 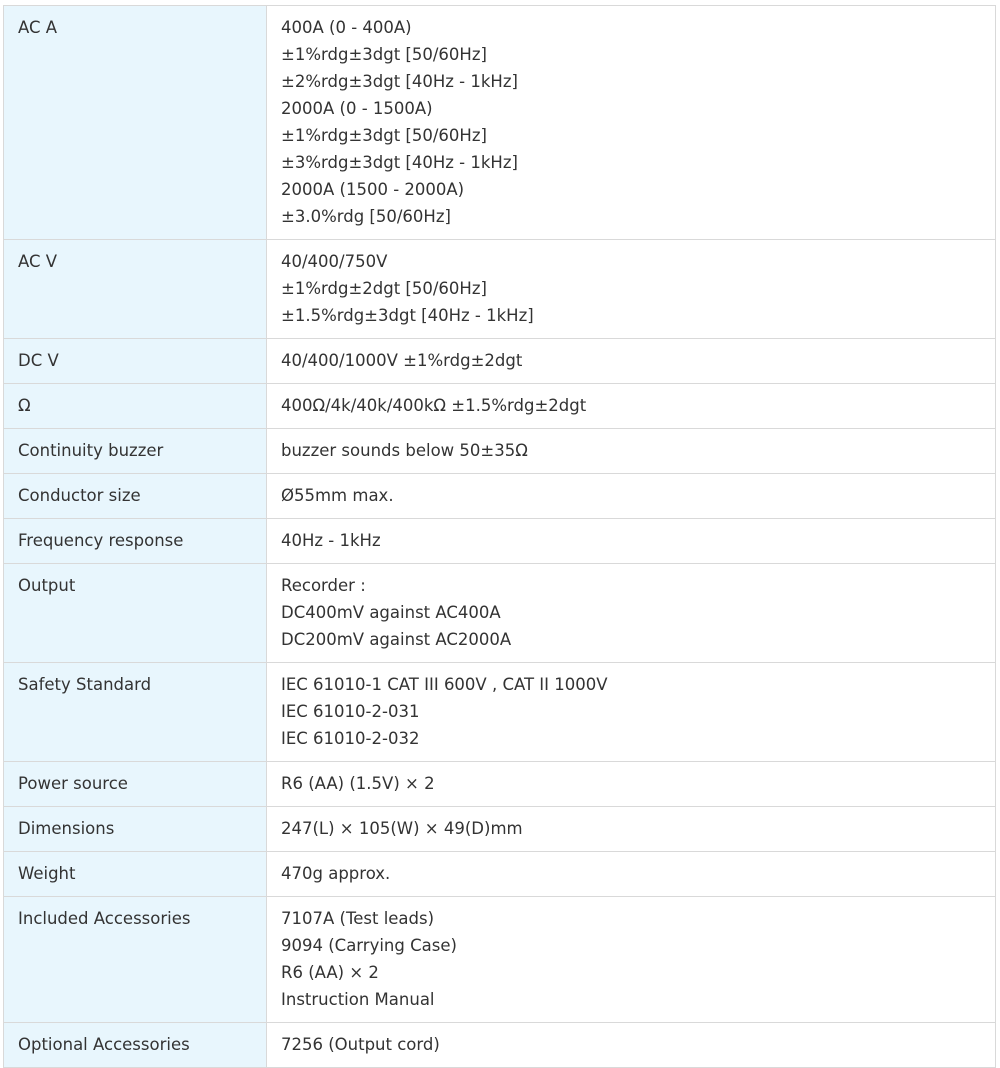 I want to click on spec-label: Conductor size, so click(x=135, y=496).